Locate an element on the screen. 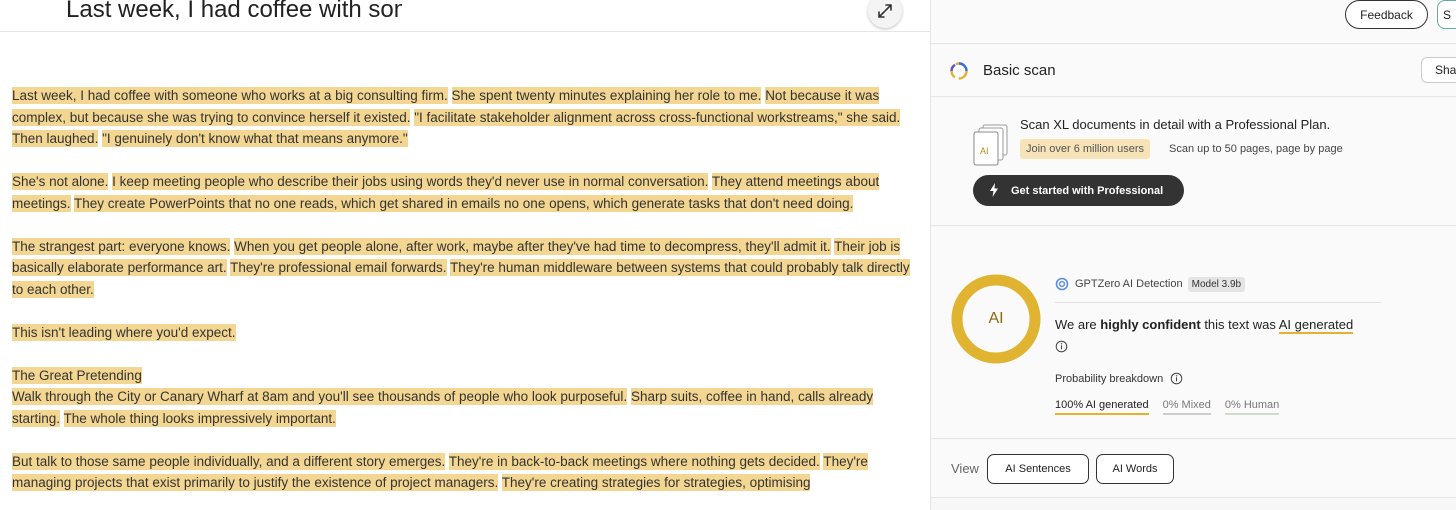  prob-ai-generated: 100% AI generated is located at coordinates (1102, 407).